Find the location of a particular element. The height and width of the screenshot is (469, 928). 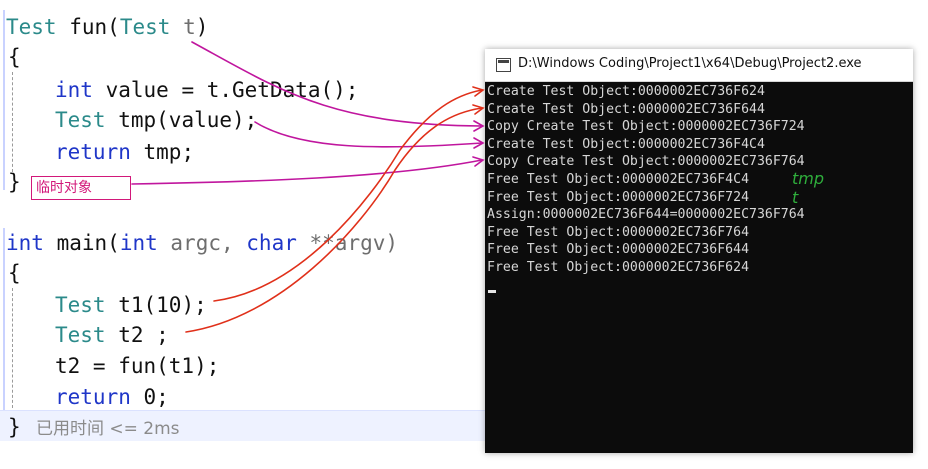

arrow-note-to-copy is located at coordinates (307, 172).